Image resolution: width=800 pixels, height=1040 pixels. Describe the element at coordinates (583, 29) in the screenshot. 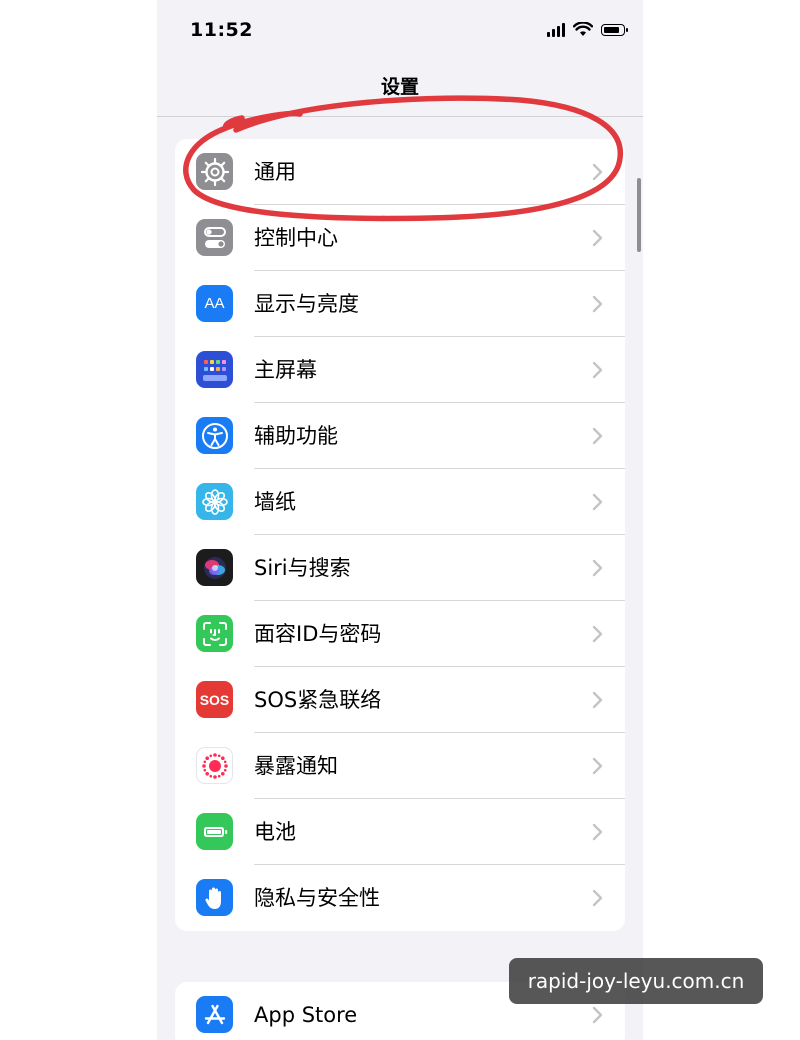

I see `wifi-icon` at that location.